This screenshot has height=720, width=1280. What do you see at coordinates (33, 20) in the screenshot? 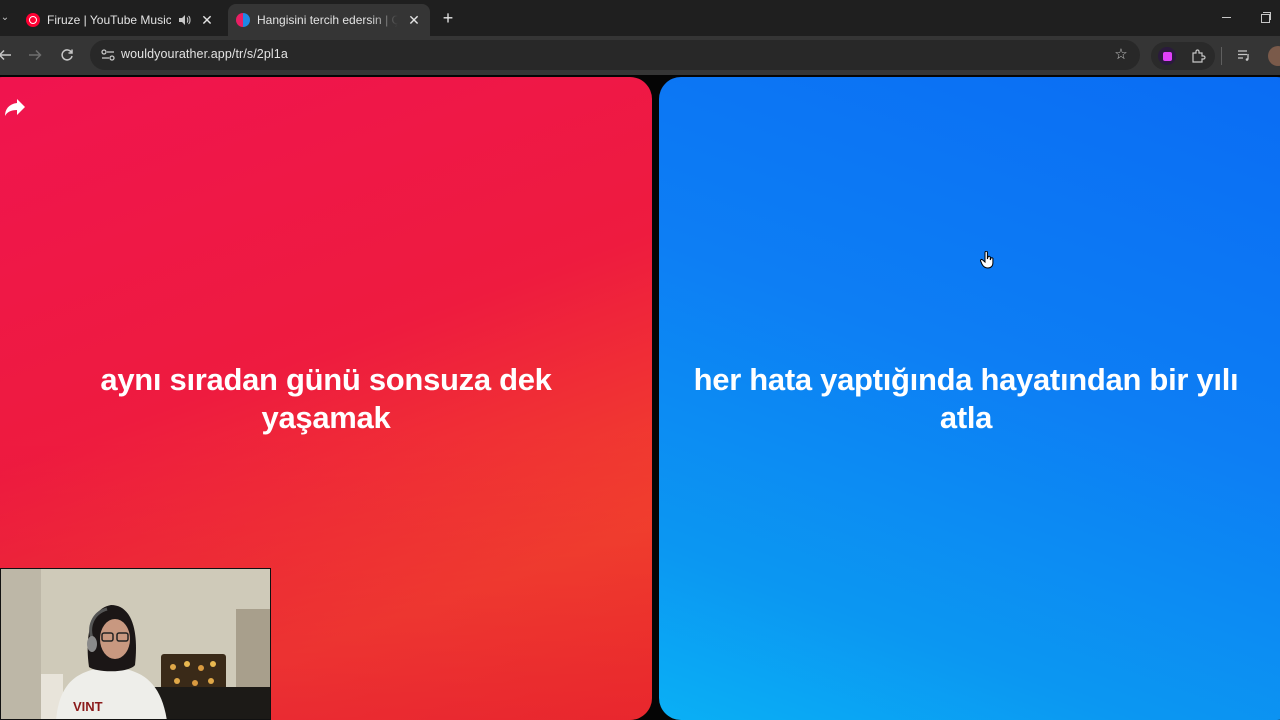
I see `youtube-music-icon` at bounding box center [33, 20].